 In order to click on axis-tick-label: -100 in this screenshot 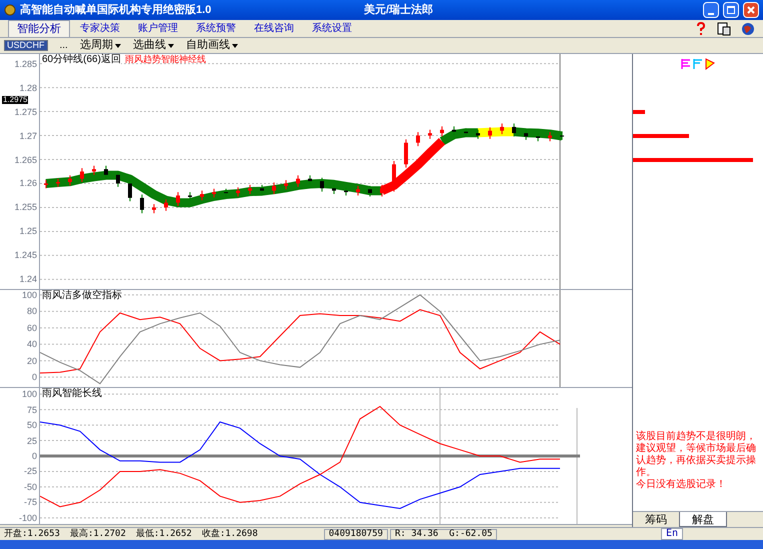, I will do `click(27, 518)`.